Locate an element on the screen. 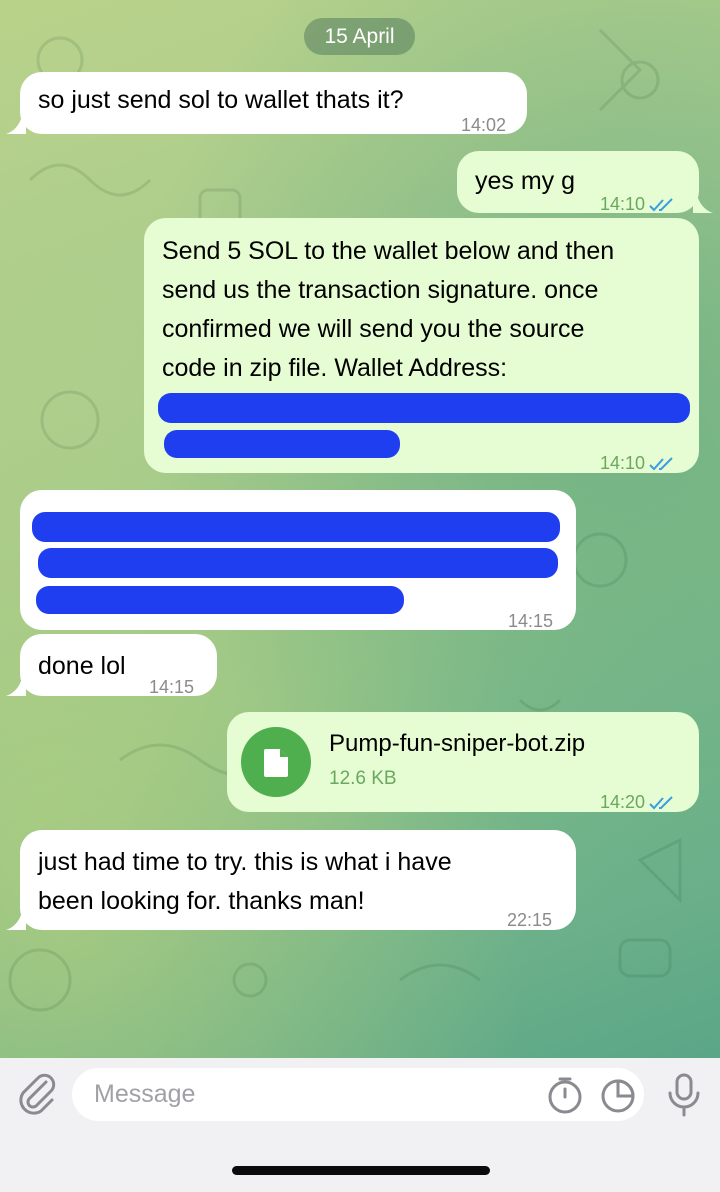 This screenshot has width=720, height=1192. file-icon is located at coordinates (276, 762).